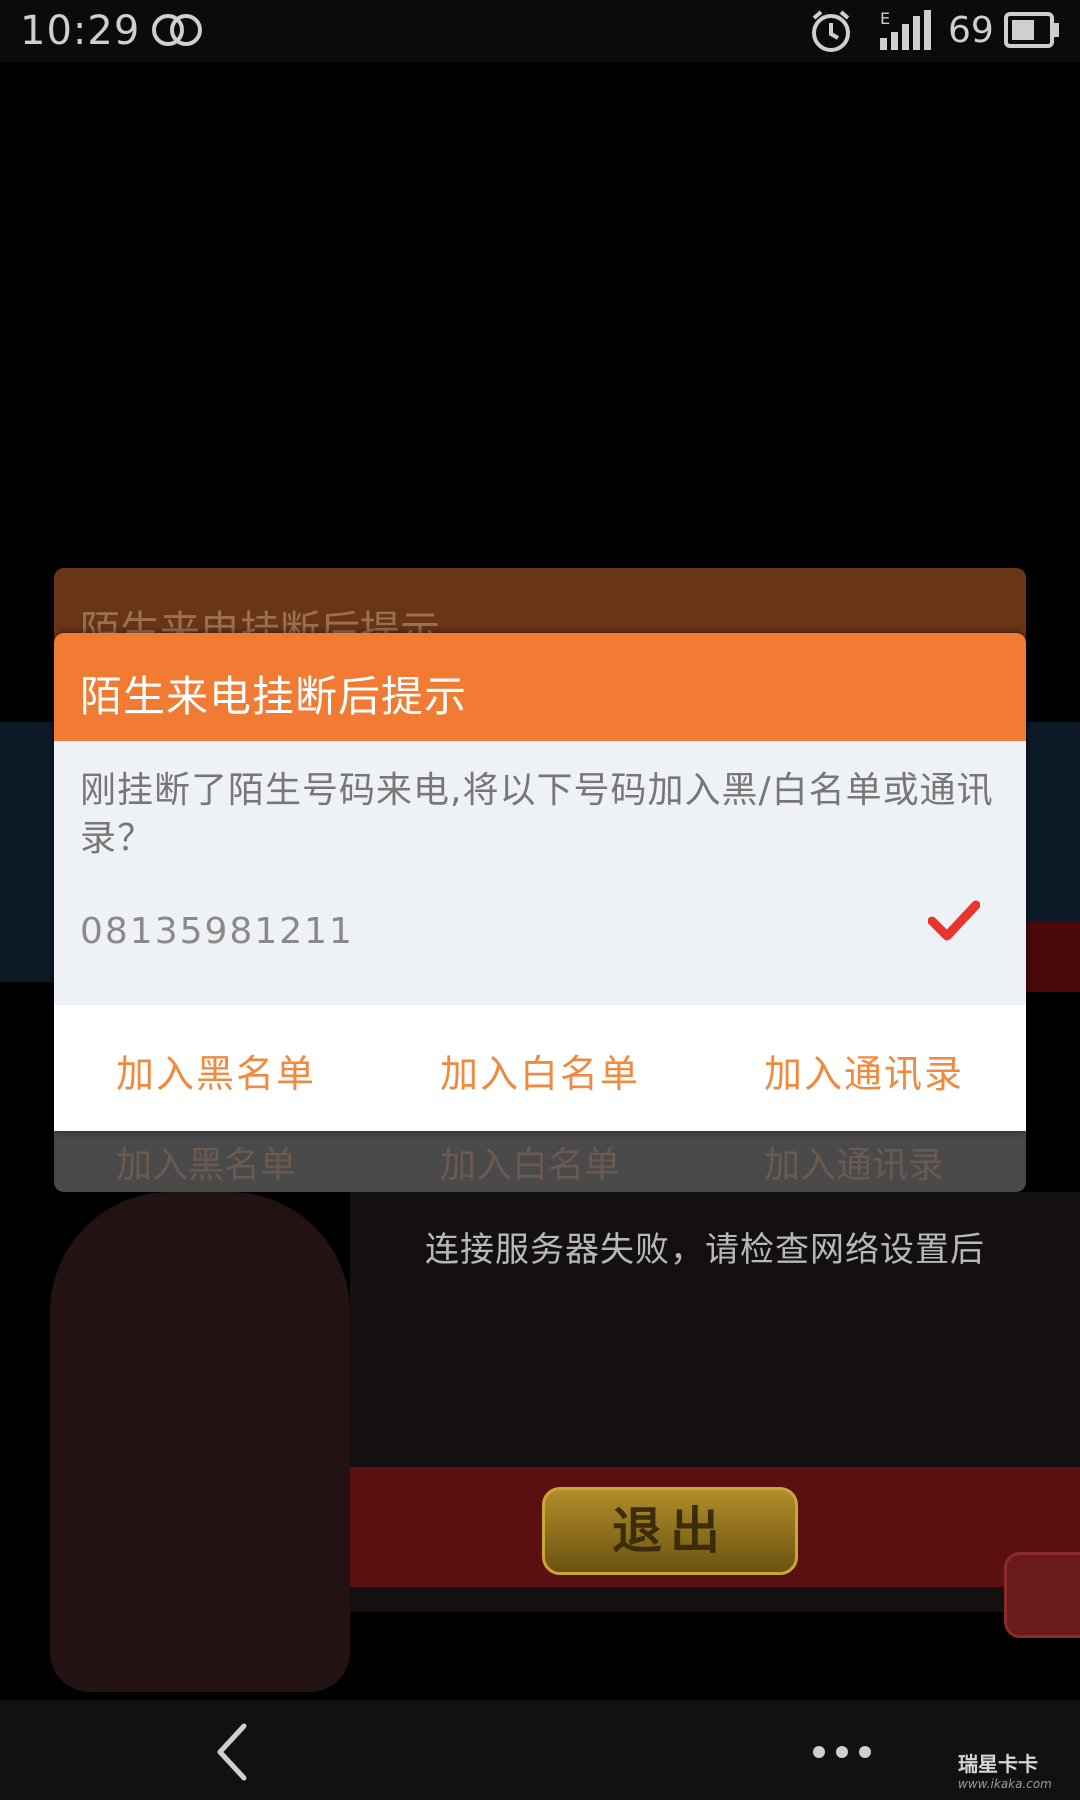 The image size is (1080, 1800). Describe the element at coordinates (971, 30) in the screenshot. I see `battery-percentage: 69` at that location.